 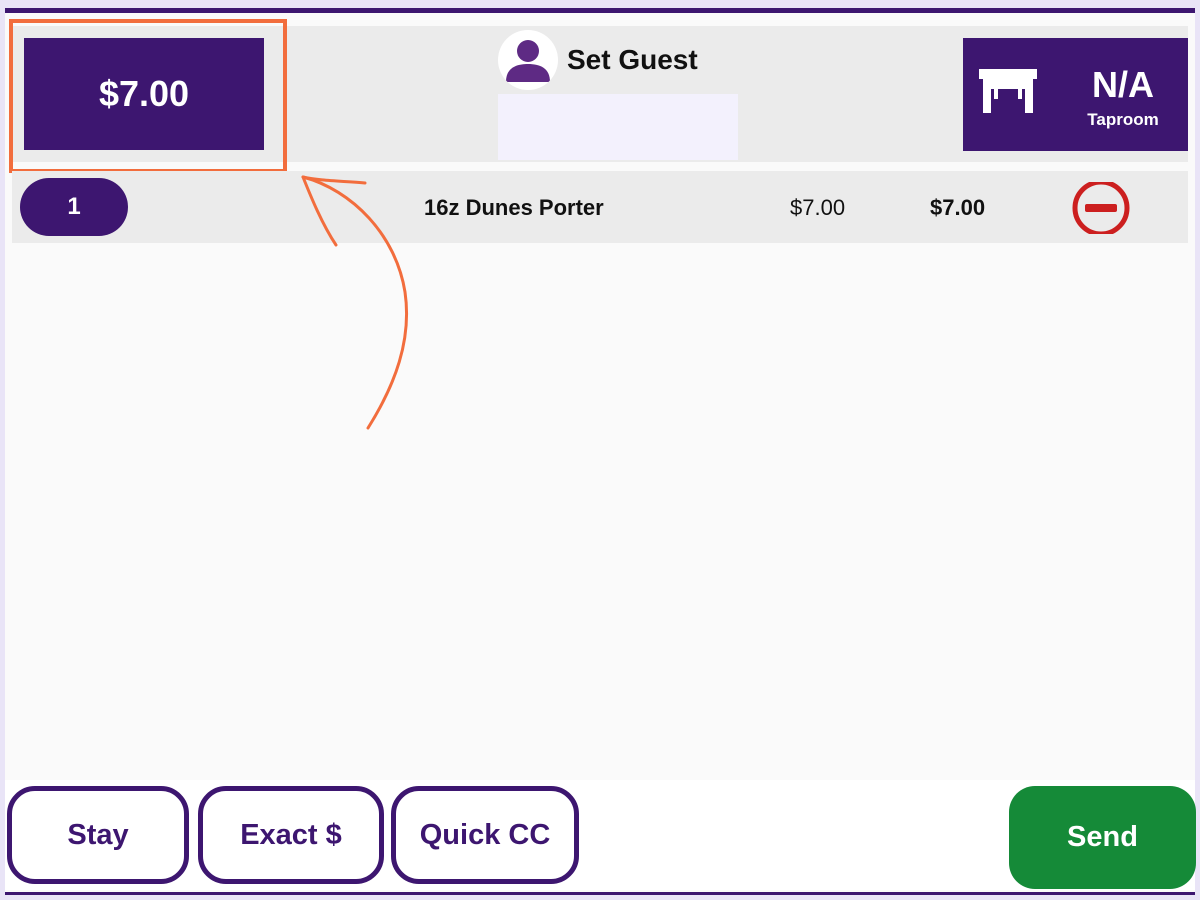 What do you see at coordinates (74, 207) in the screenshot?
I see `quantity-pill: 1` at bounding box center [74, 207].